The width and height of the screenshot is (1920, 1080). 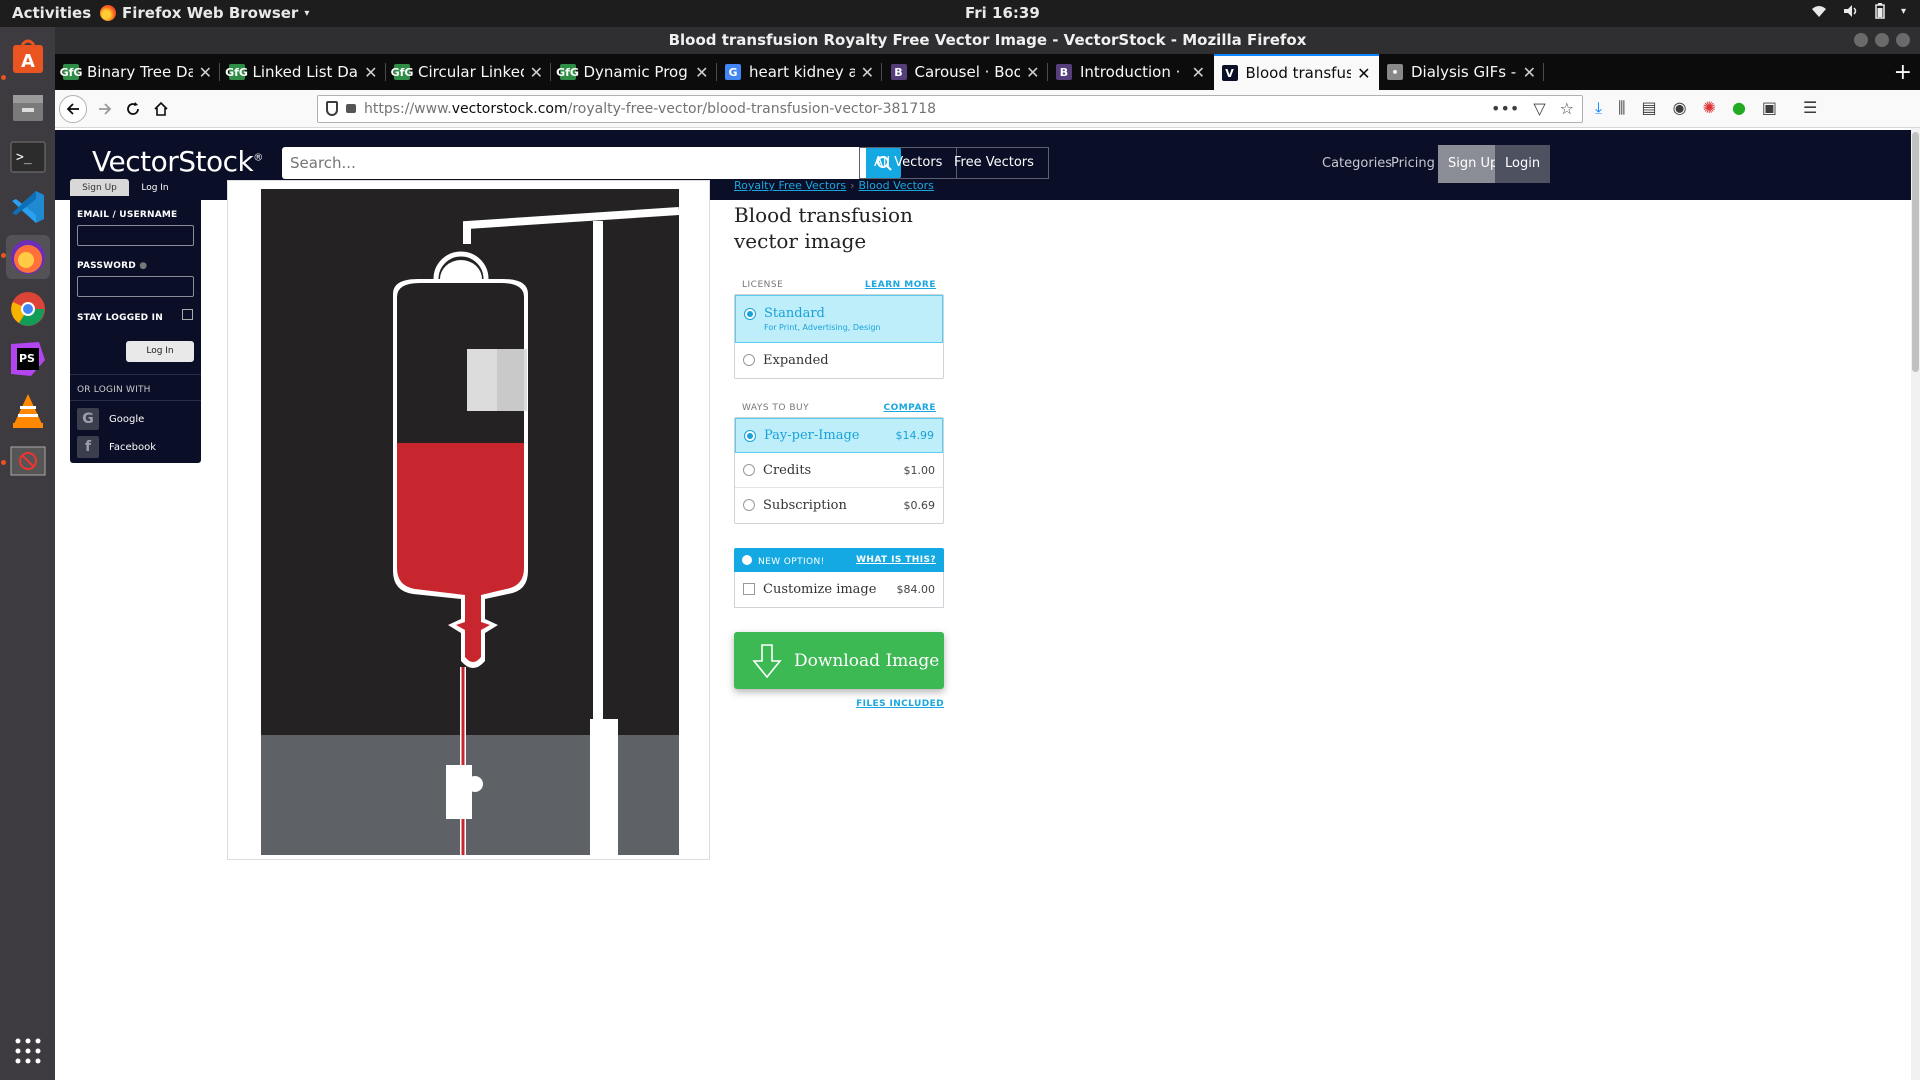 I want to click on terminal-launcher: >_, so click(x=28, y=157).